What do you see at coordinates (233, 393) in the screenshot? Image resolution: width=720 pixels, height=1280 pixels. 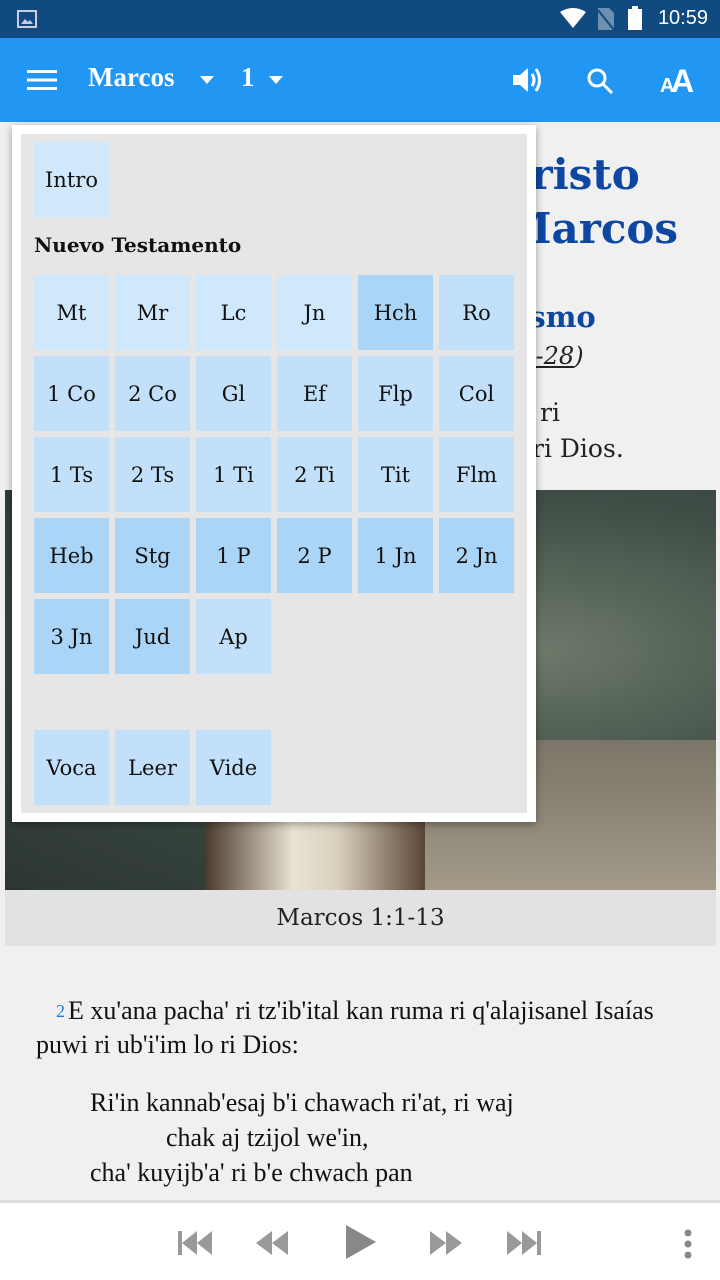 I see `book-button: Gl` at bounding box center [233, 393].